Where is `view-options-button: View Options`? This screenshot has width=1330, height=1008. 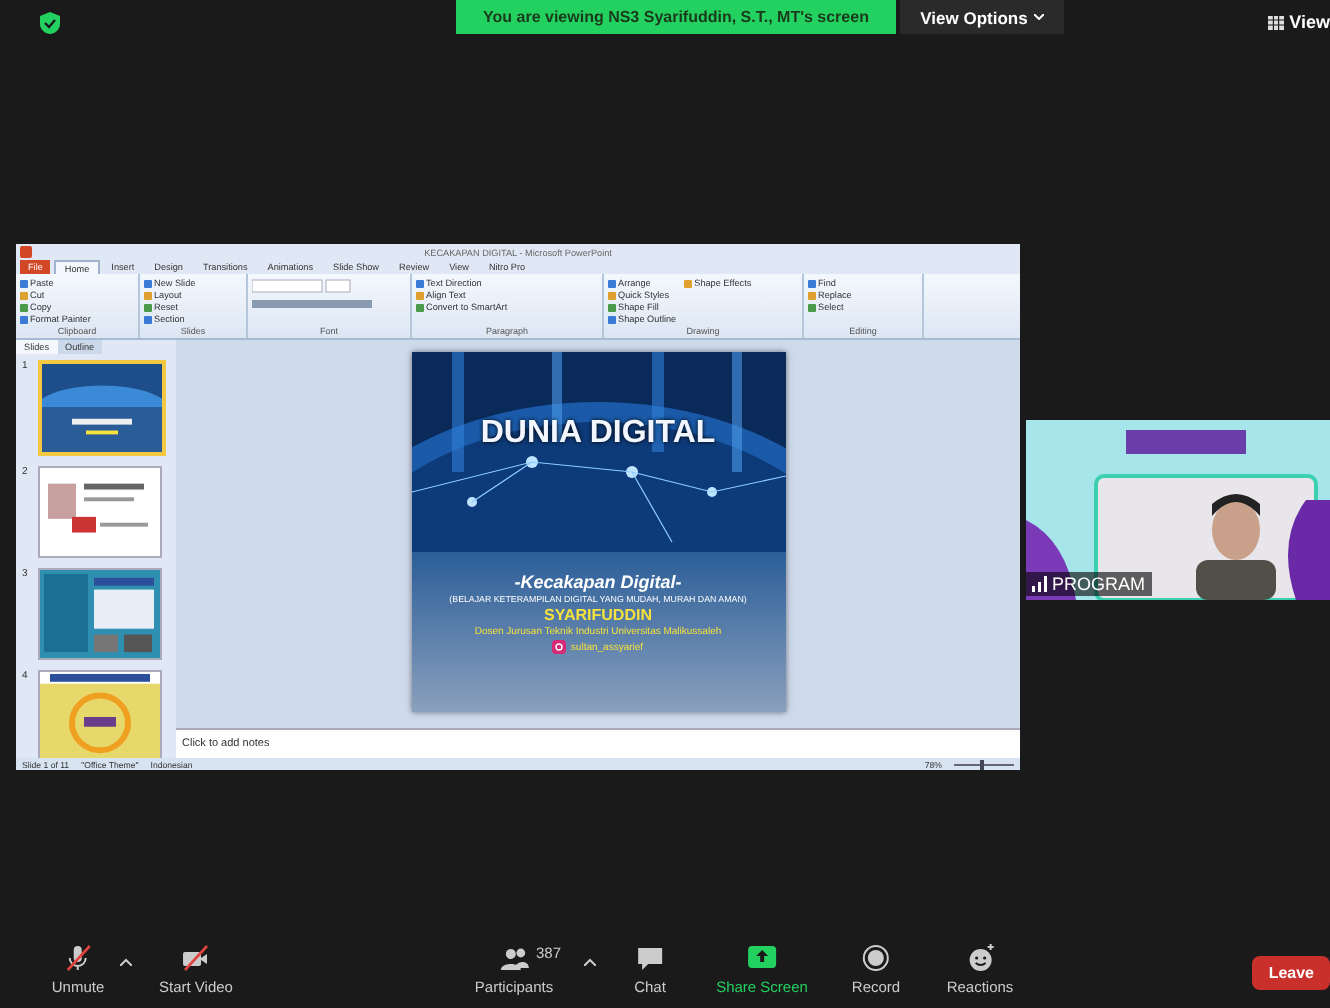
view-options-button: View Options is located at coordinates (982, 17).